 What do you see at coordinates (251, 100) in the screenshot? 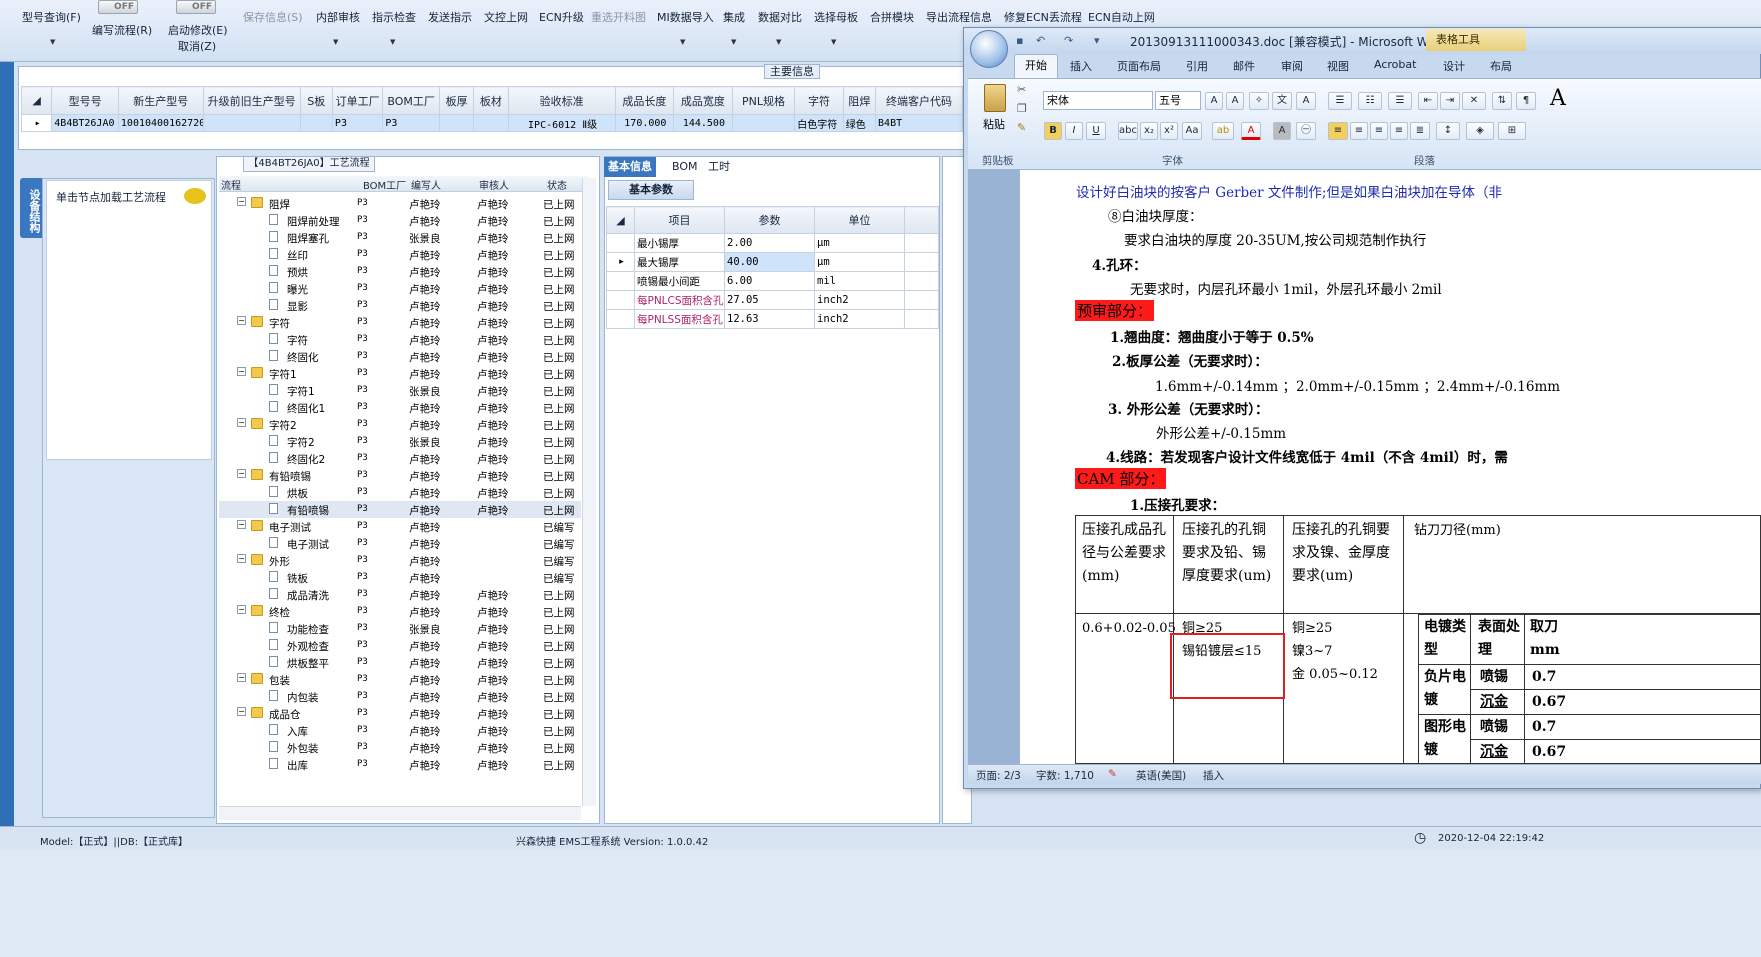
I see `column-header: 升级前旧生产型号` at bounding box center [251, 100].